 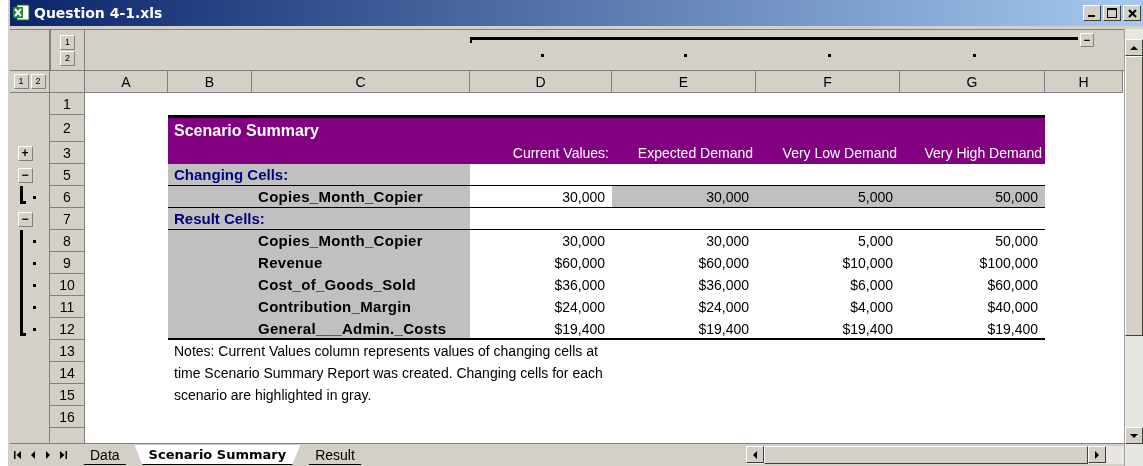 I want to click on column-header: F, so click(x=828, y=82).